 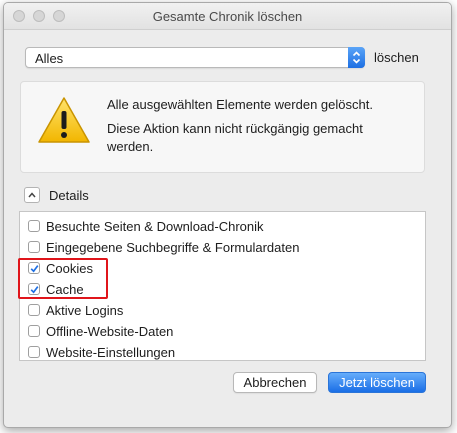 I want to click on checkbox-active-logins, so click(x=34, y=310).